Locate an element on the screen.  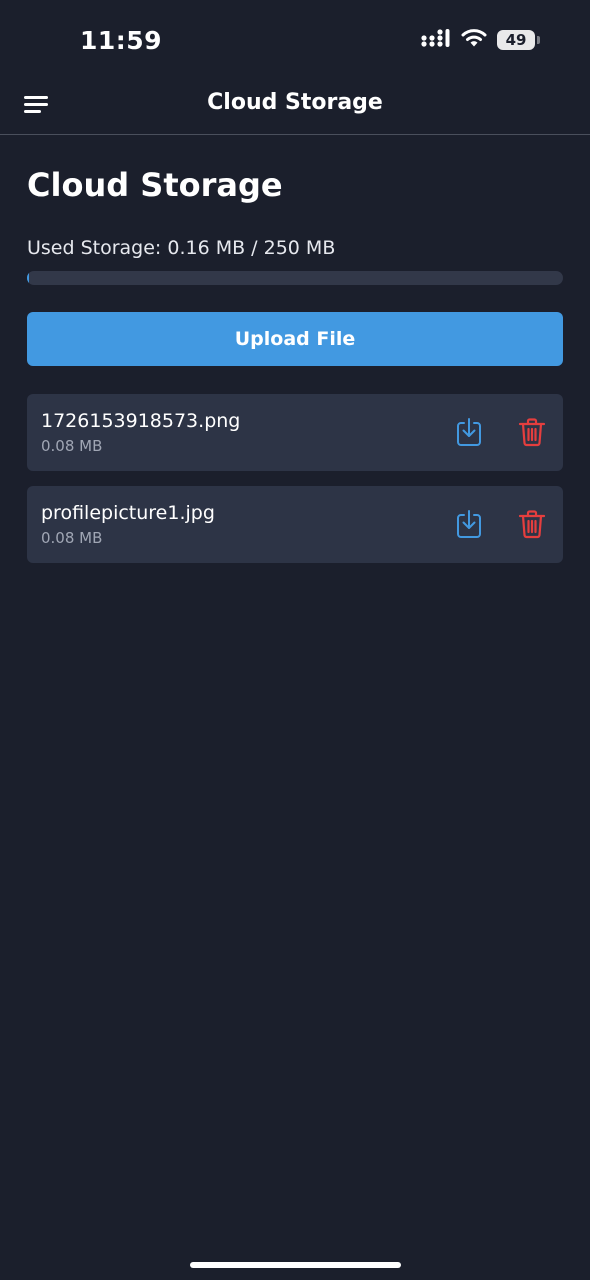
page-title: Cloud Storage is located at coordinates (155, 185).